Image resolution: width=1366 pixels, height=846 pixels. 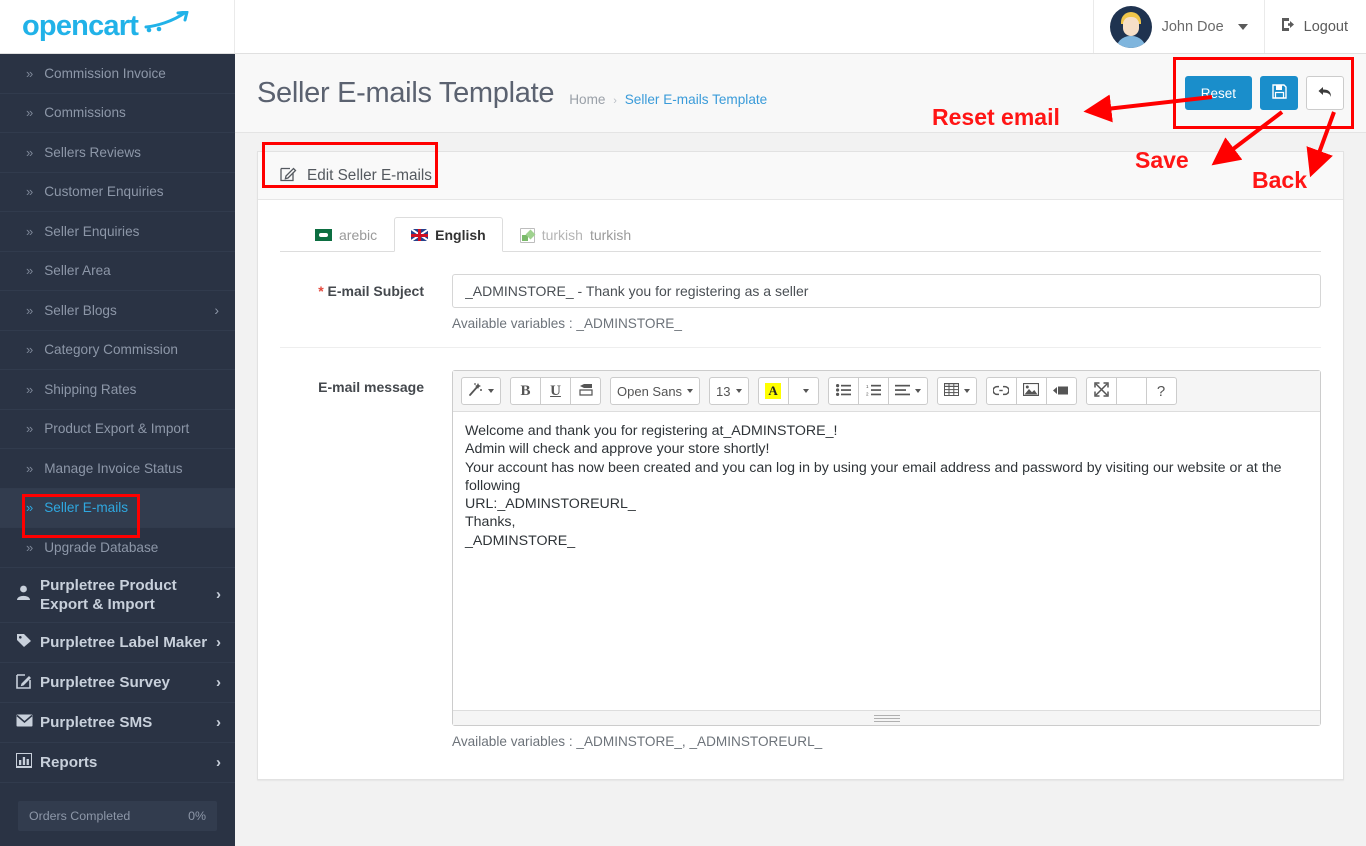 What do you see at coordinates (288, 176) in the screenshot?
I see `edit-pencil-icon` at bounding box center [288, 176].